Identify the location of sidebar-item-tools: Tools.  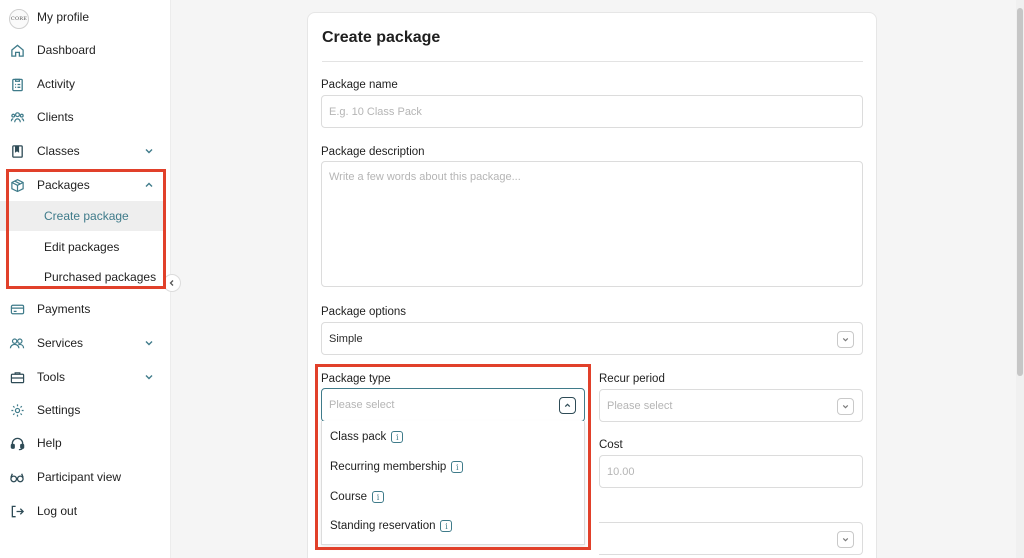
(85, 377).